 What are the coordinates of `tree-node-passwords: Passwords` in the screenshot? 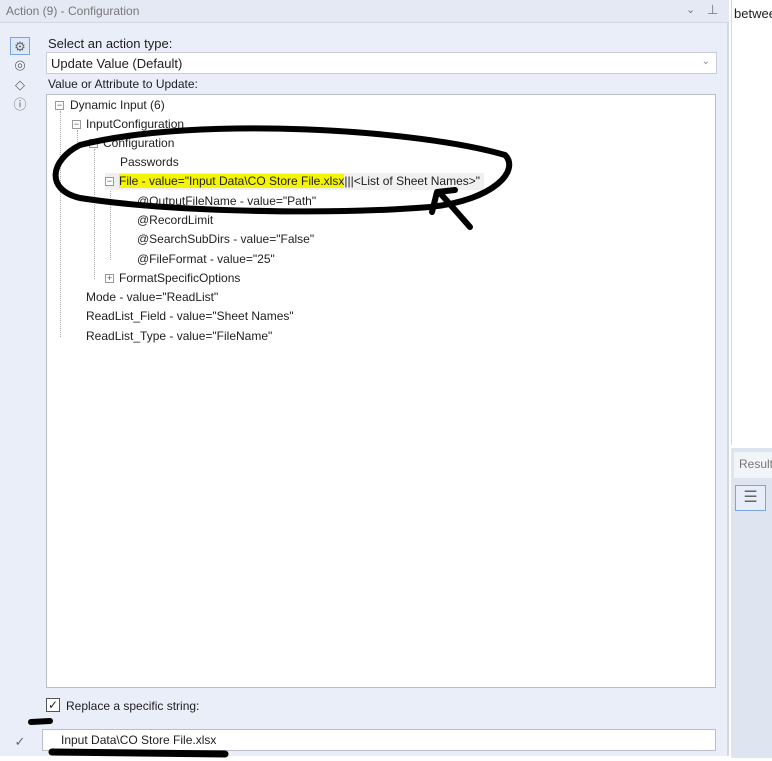 It's located at (145, 162).